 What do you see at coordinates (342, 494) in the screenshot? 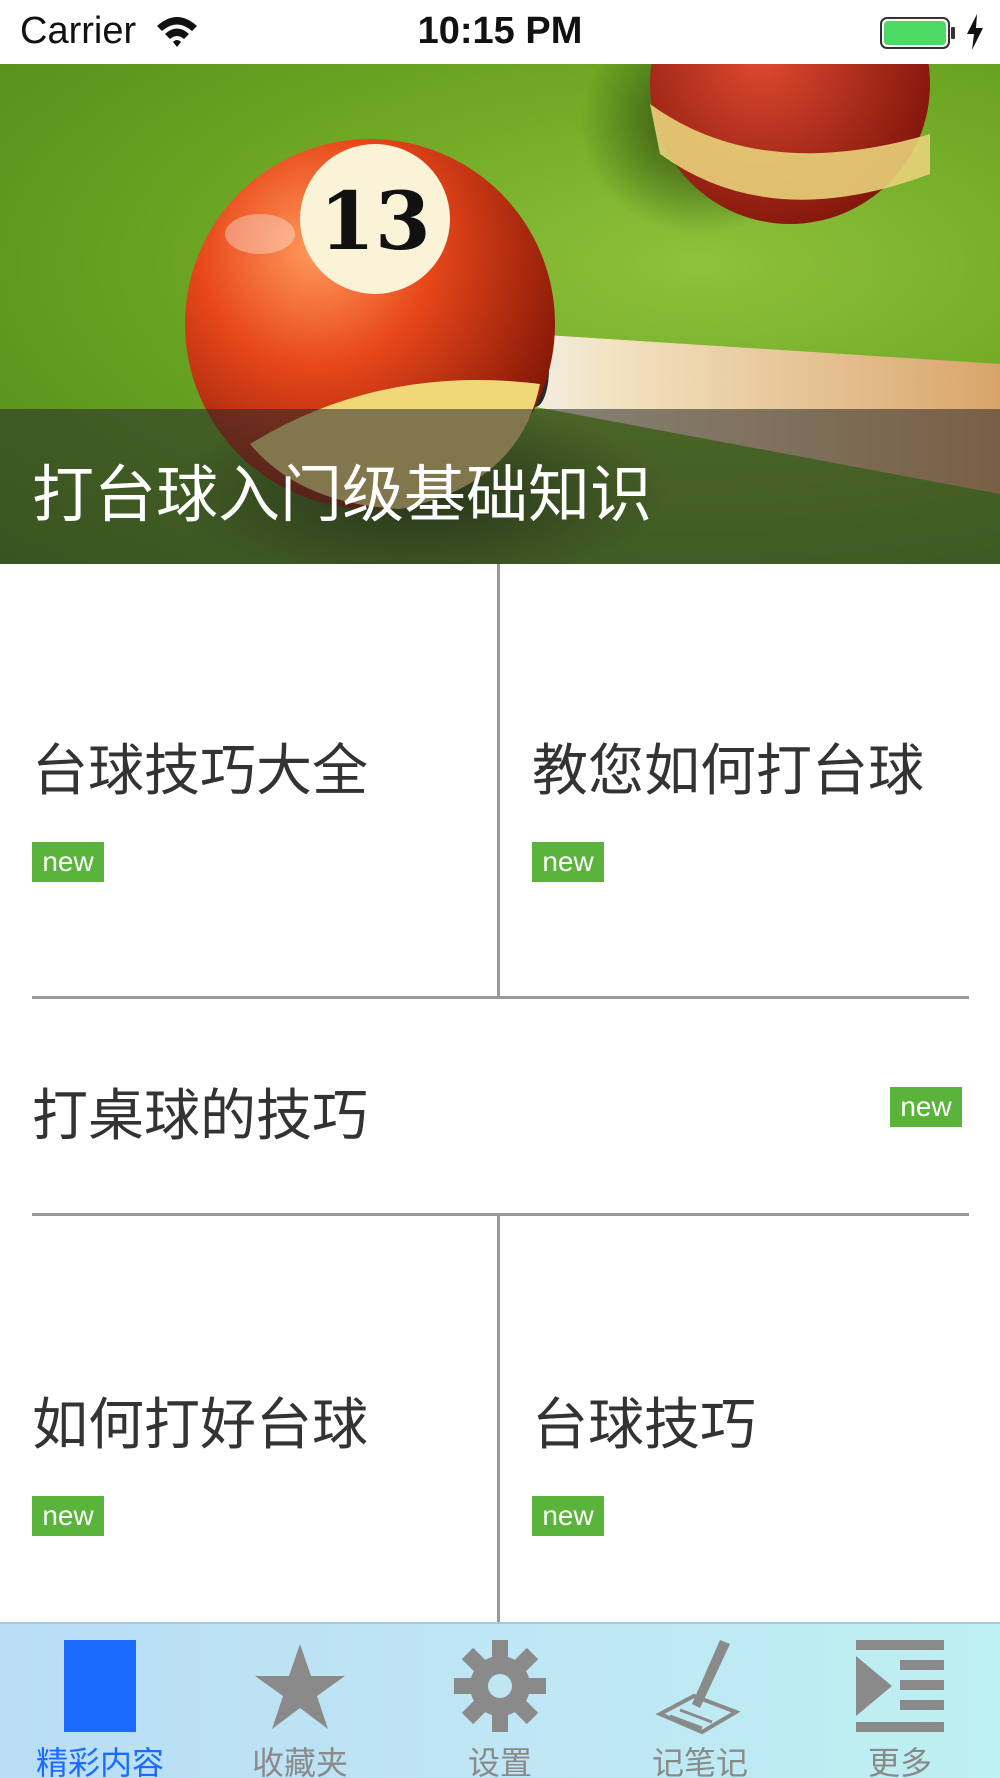
I see `hero-title: 打台球入门级基础知识` at bounding box center [342, 494].